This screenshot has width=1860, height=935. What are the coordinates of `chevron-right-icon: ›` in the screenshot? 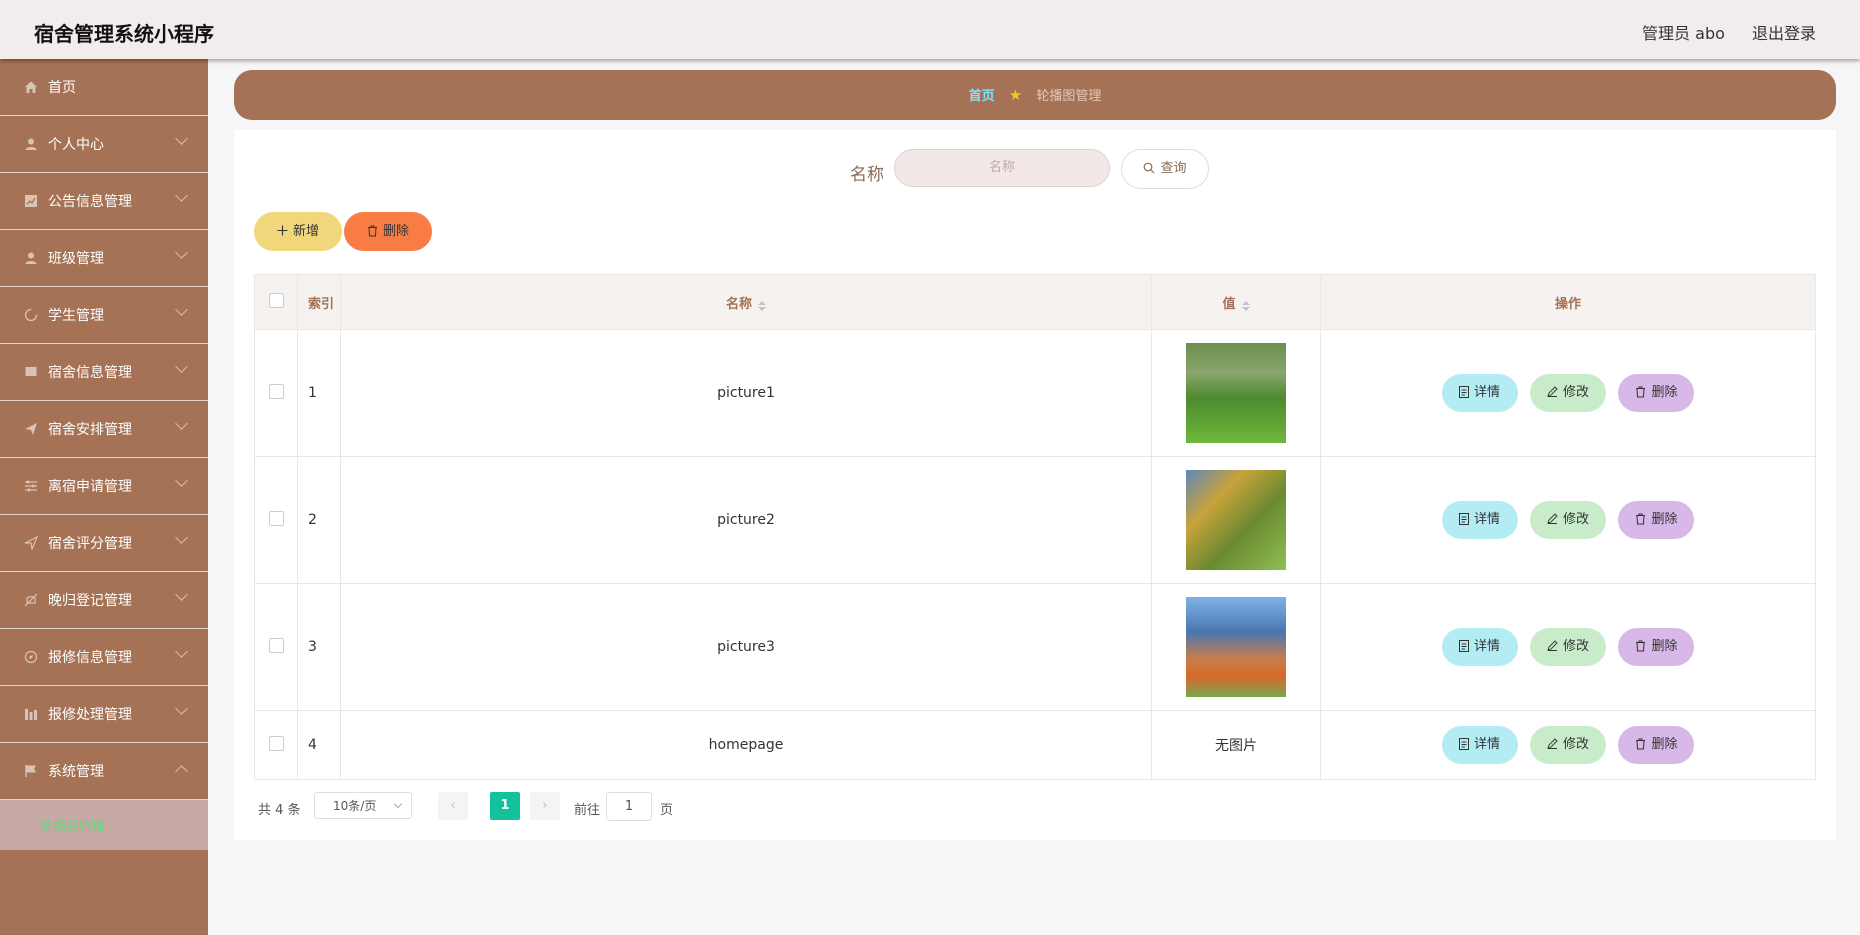 It's located at (545, 805).